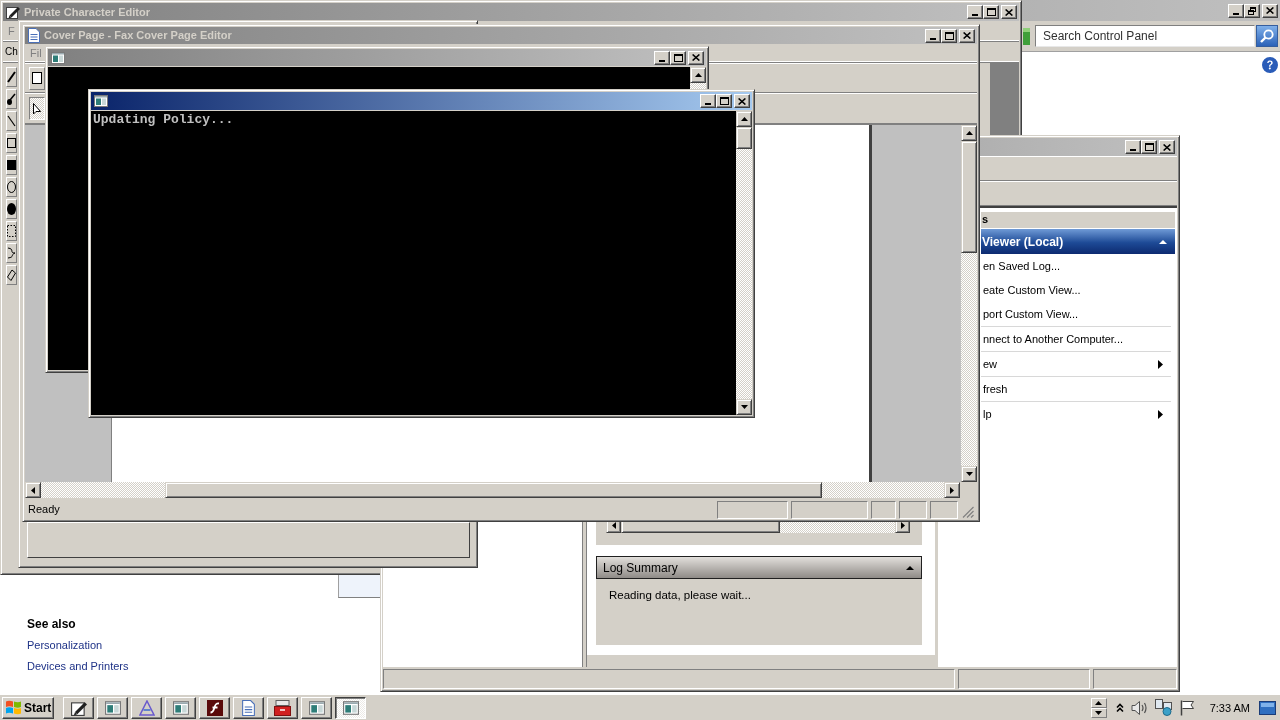 The height and width of the screenshot is (720, 1280). I want to click on taskbar-button, so click(350, 707).